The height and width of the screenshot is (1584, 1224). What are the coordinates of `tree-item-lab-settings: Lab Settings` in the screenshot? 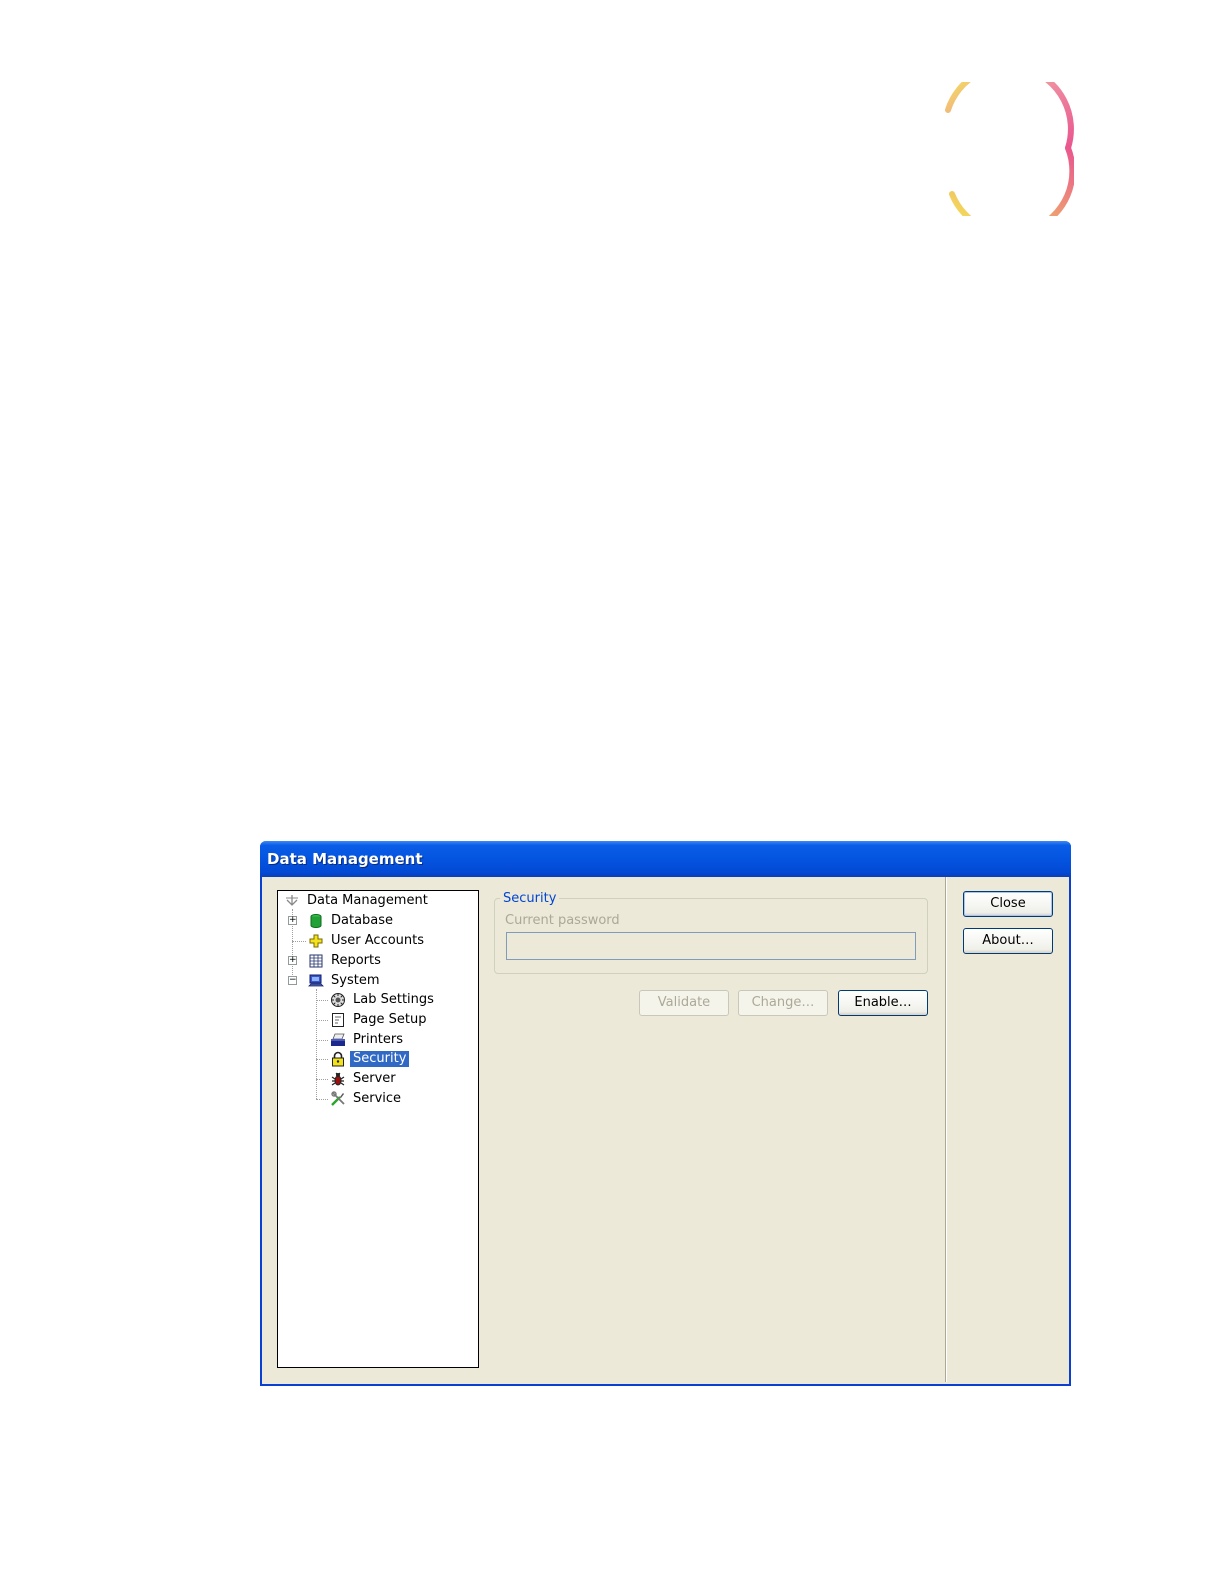 It's located at (383, 1000).